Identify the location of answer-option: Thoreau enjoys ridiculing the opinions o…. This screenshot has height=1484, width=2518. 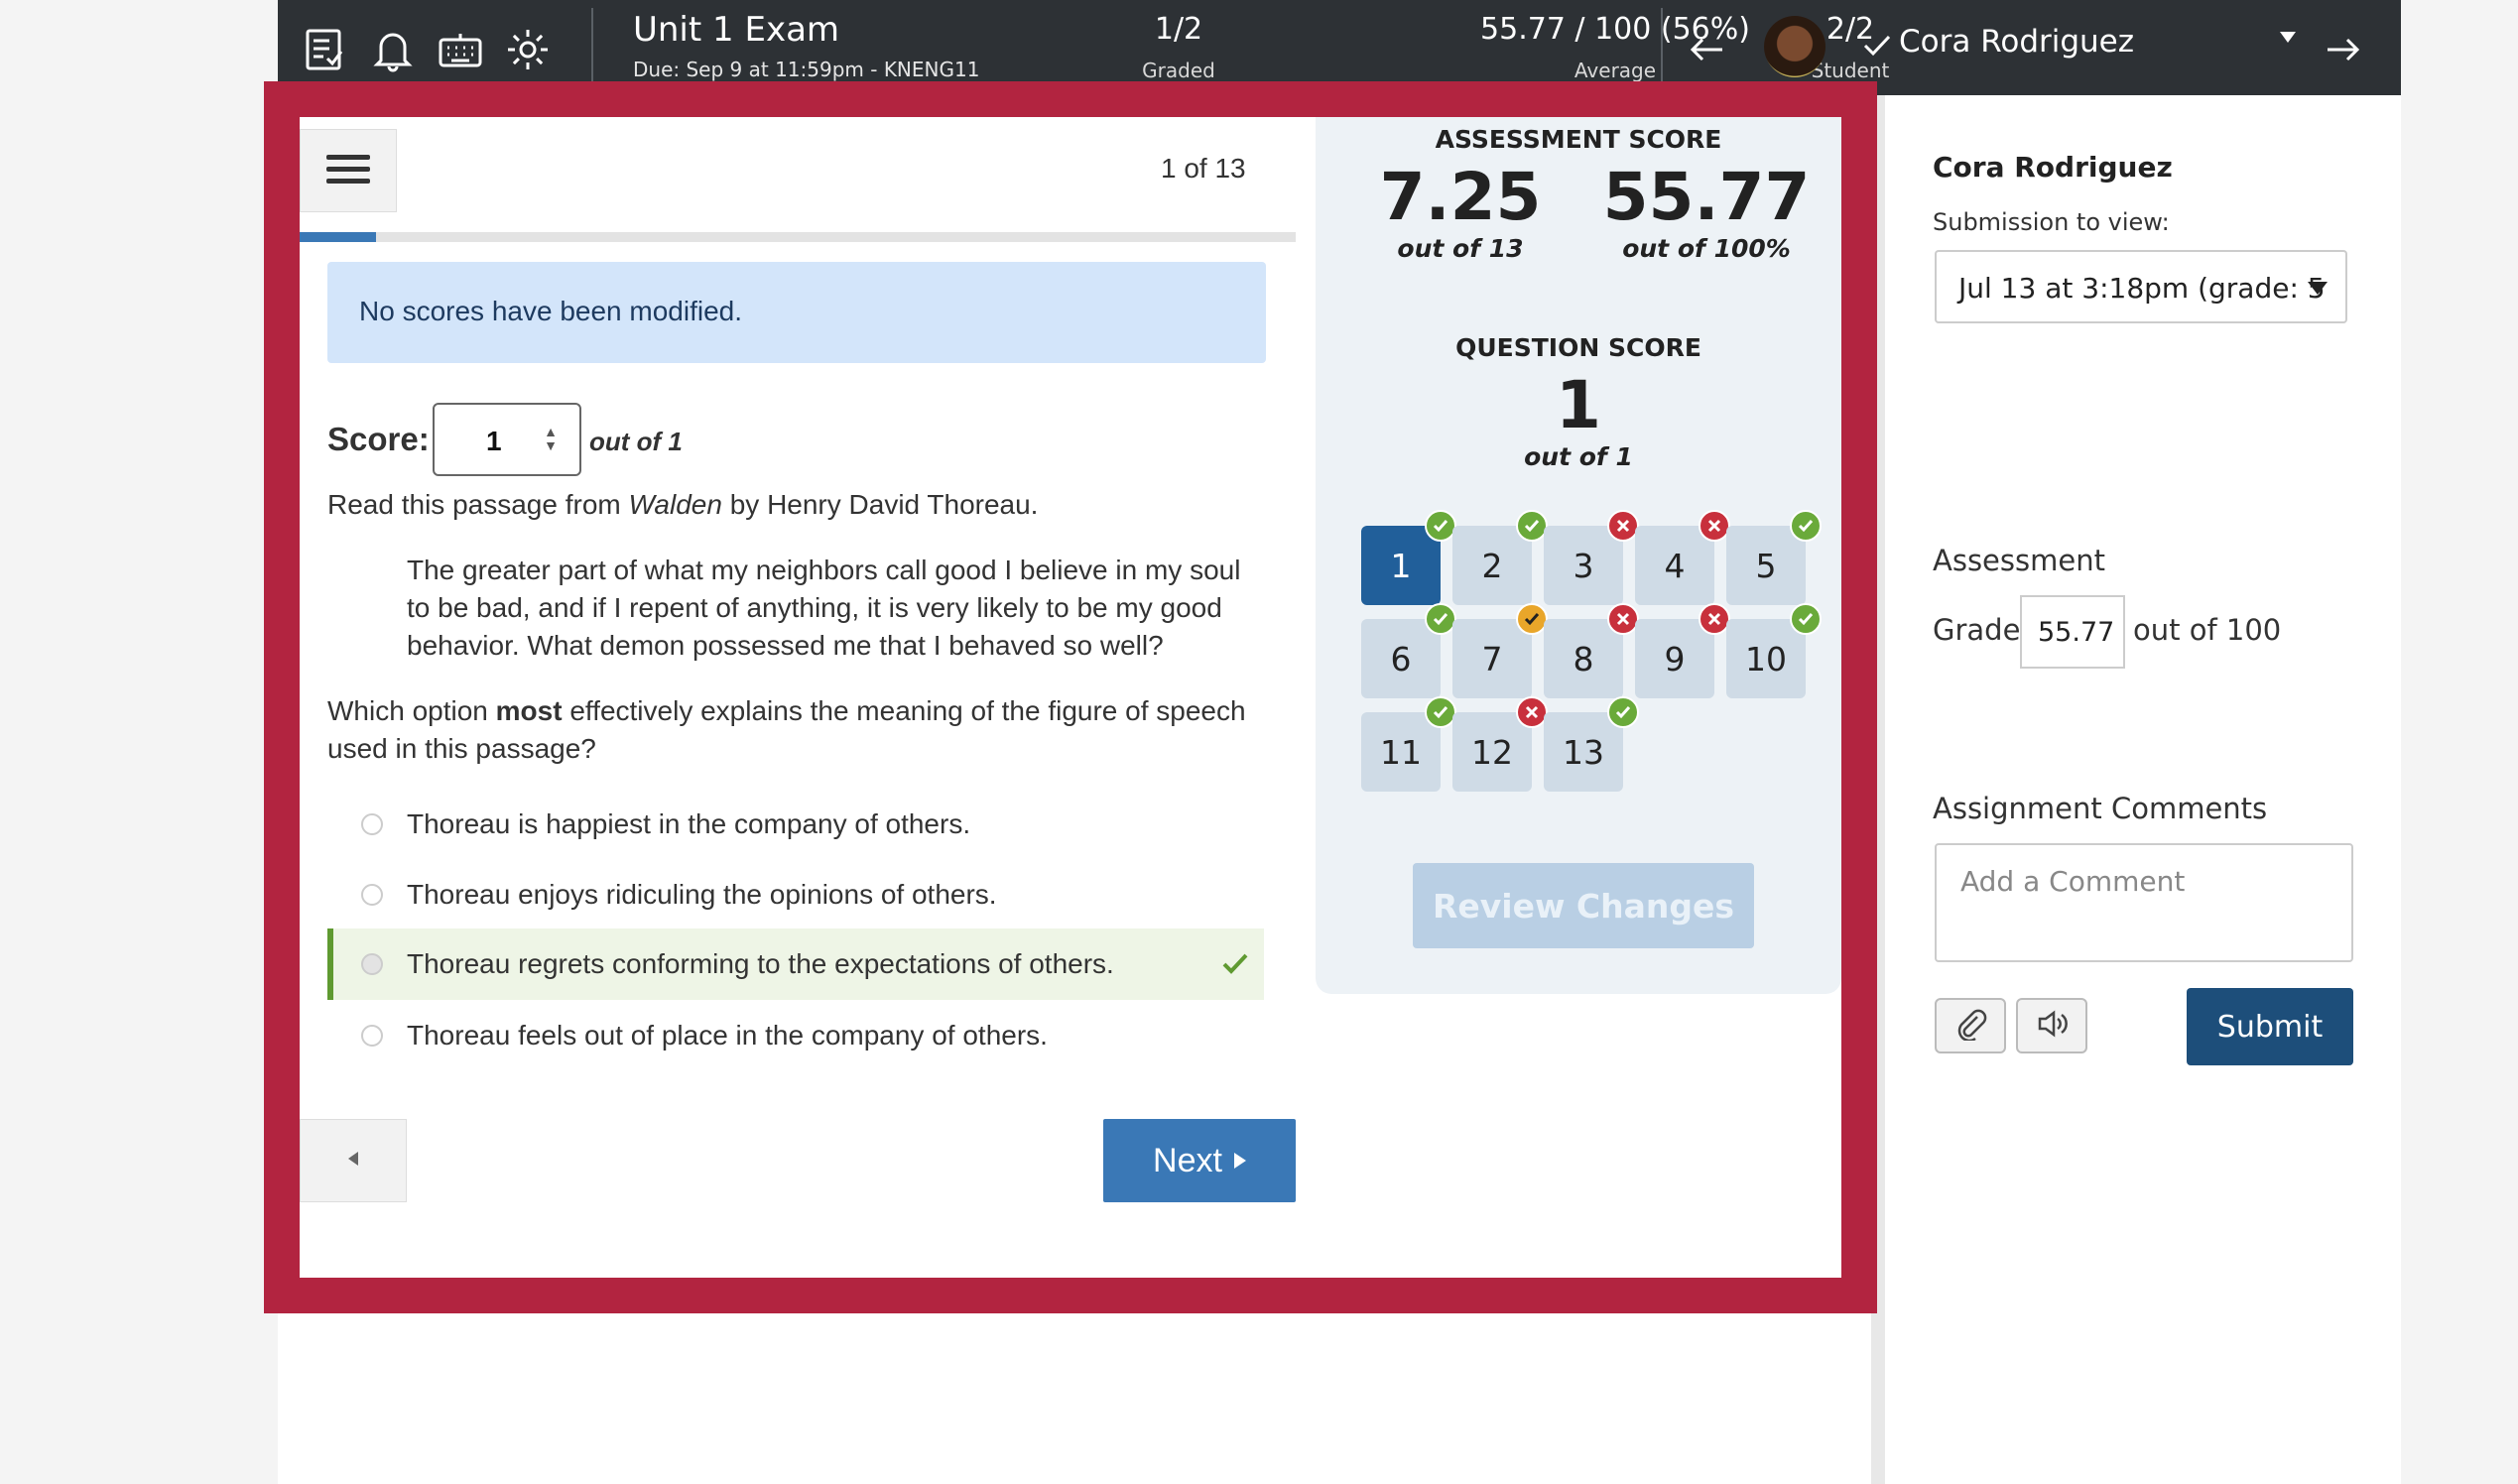
(795, 894).